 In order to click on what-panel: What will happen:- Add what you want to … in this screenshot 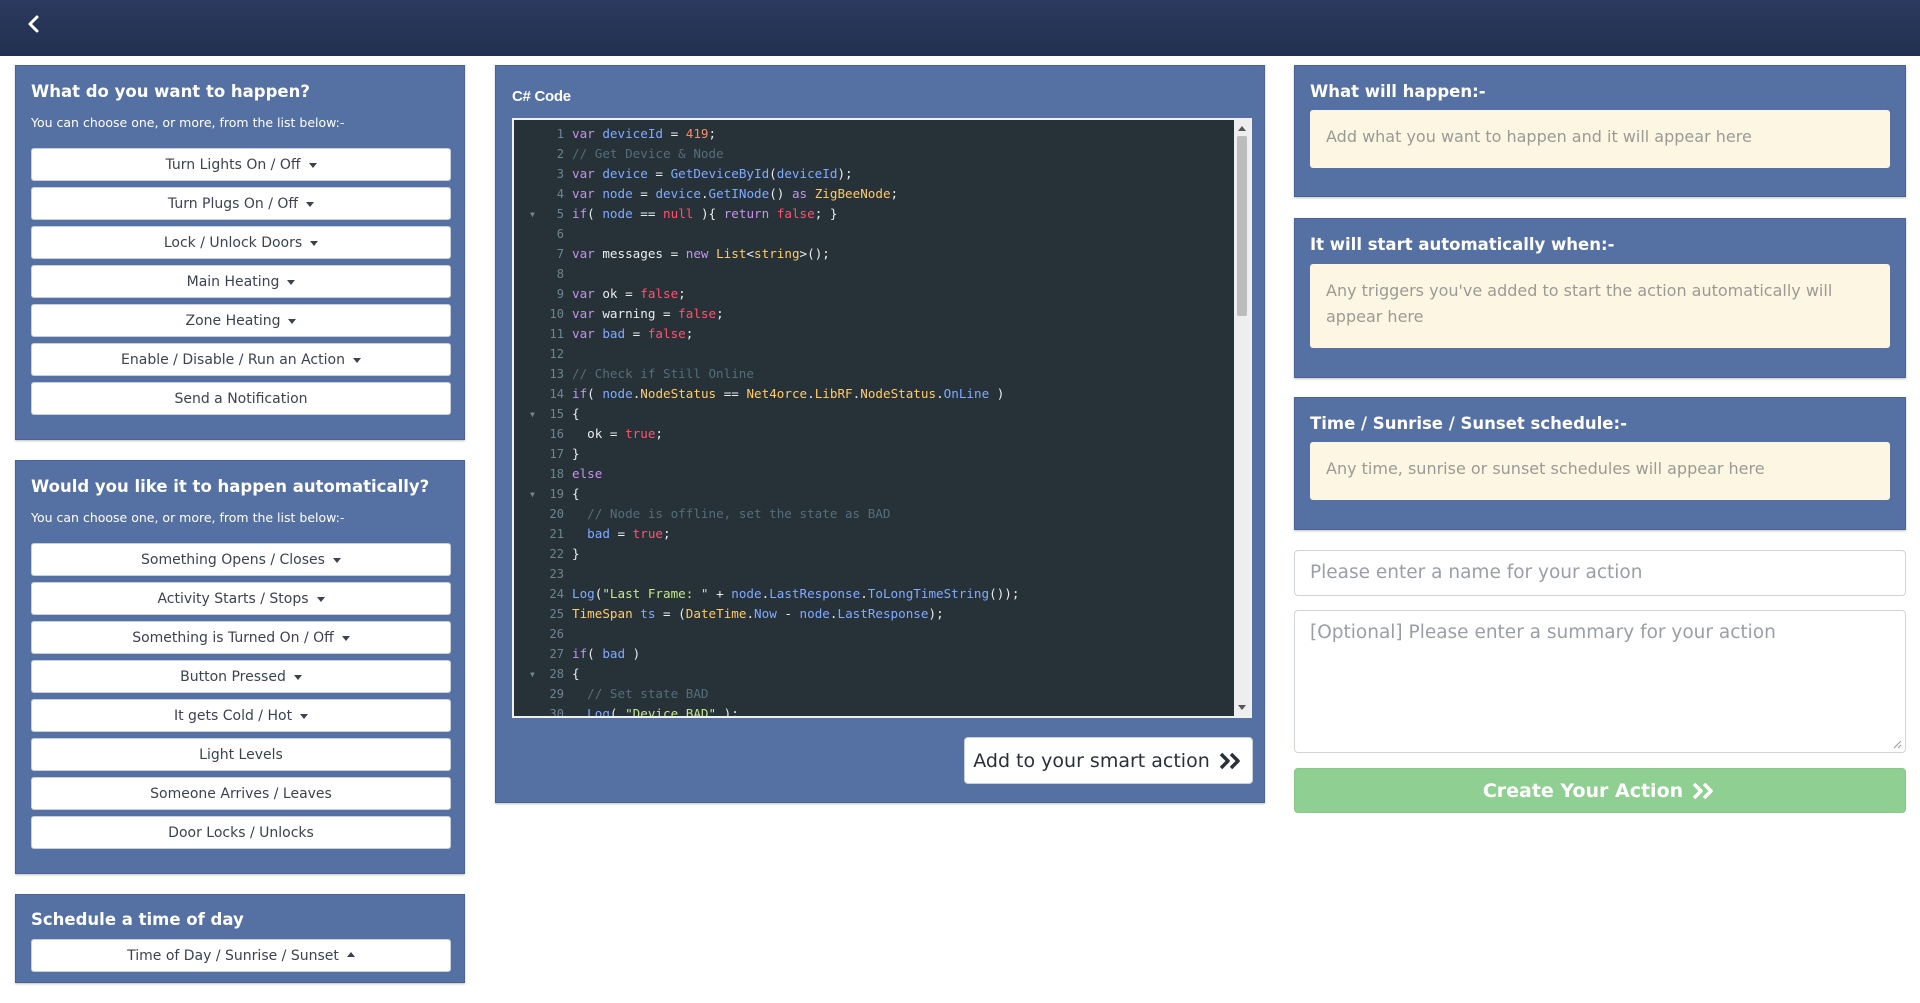, I will do `click(1600, 131)`.